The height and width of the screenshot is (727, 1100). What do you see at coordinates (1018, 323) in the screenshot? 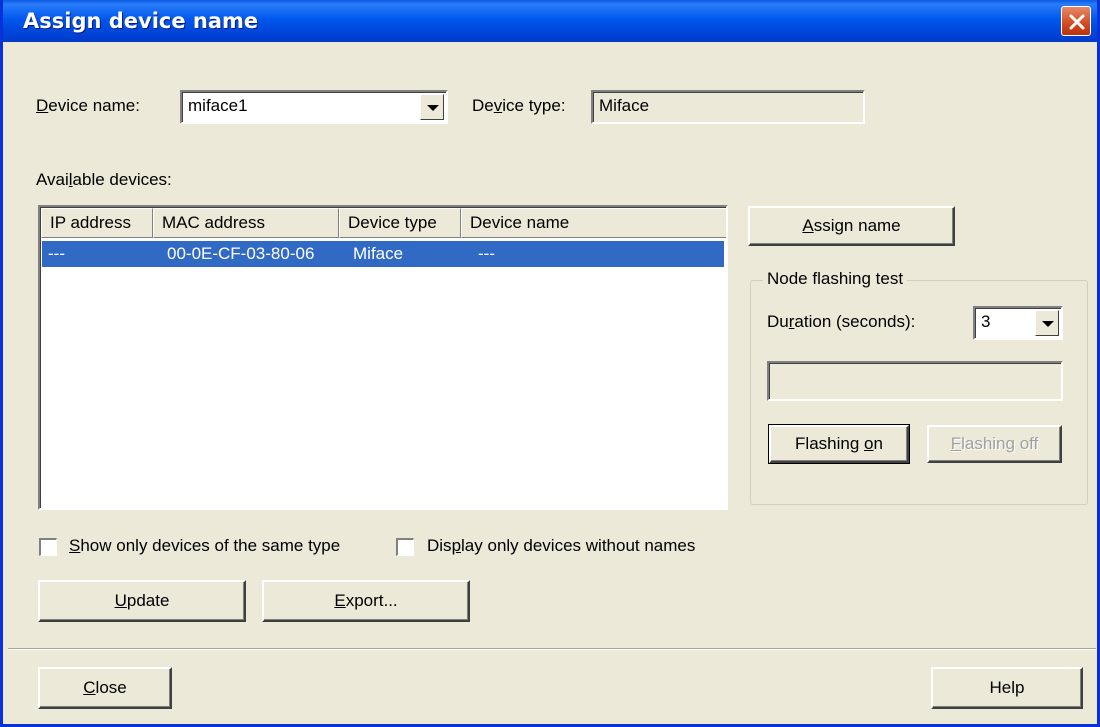
I see `duration-combobox: 3` at bounding box center [1018, 323].